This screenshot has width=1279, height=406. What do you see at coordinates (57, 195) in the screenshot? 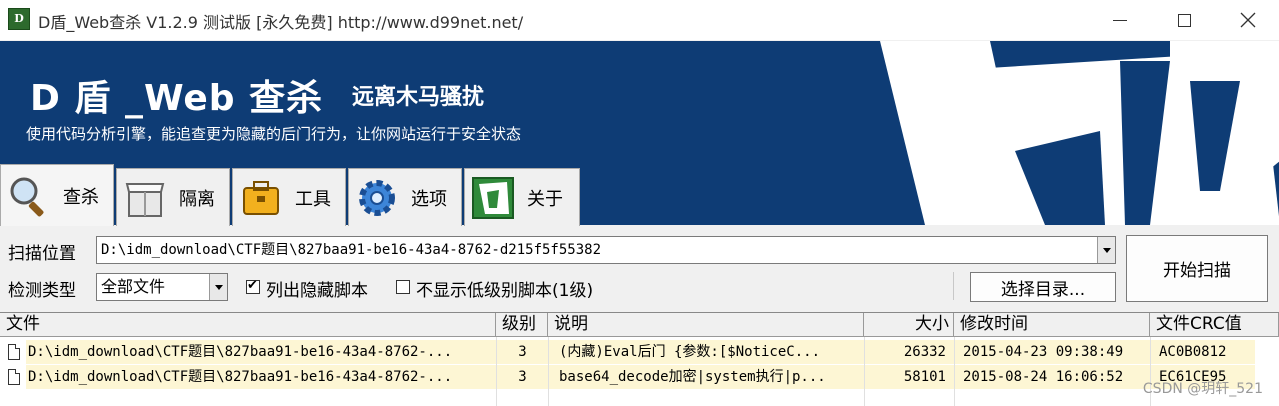
I see `tab-scan: 查杀` at bounding box center [57, 195].